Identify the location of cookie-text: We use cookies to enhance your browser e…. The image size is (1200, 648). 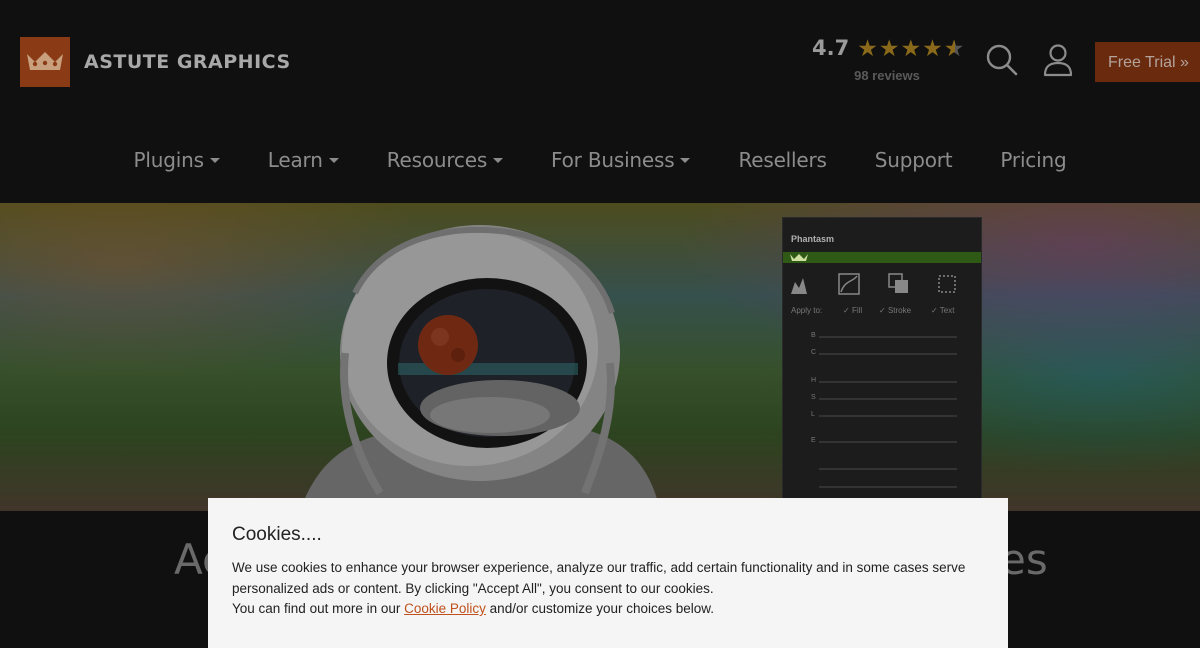
(608, 589).